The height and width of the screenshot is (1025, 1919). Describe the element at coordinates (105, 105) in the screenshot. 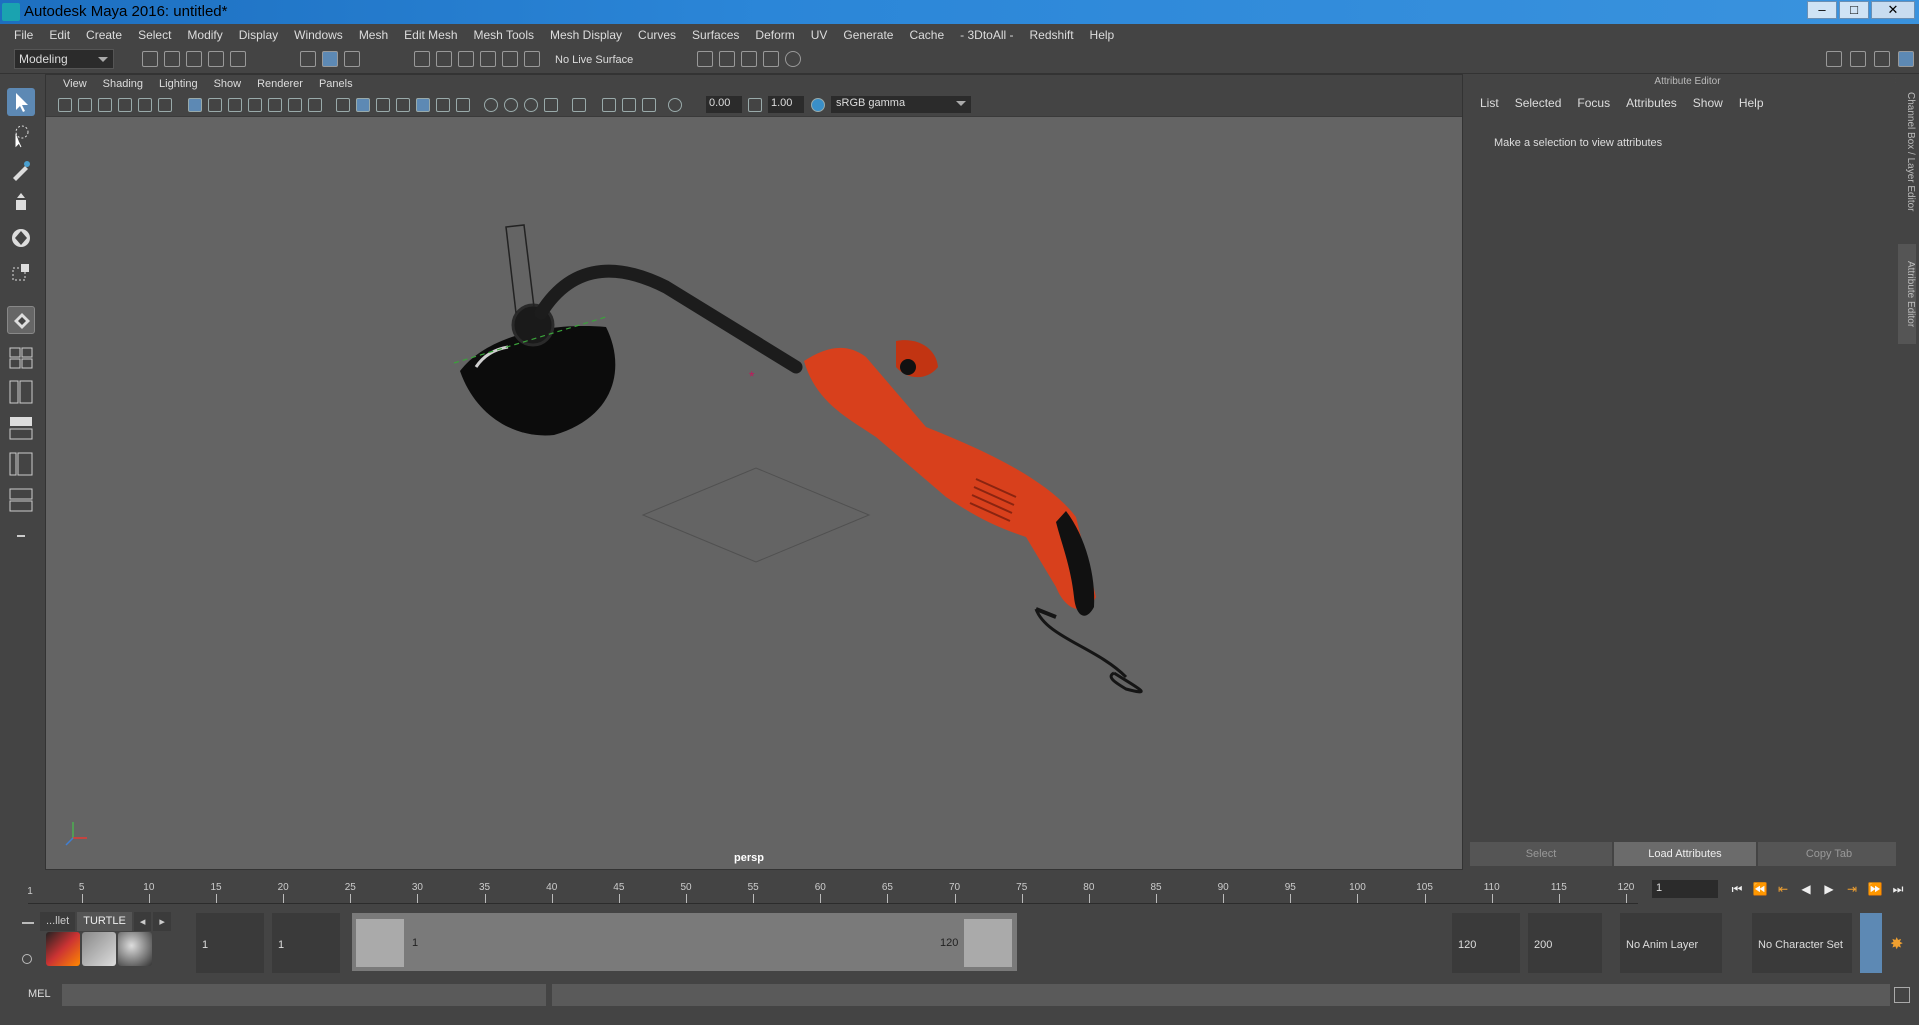

I see `bookmark-icon` at that location.